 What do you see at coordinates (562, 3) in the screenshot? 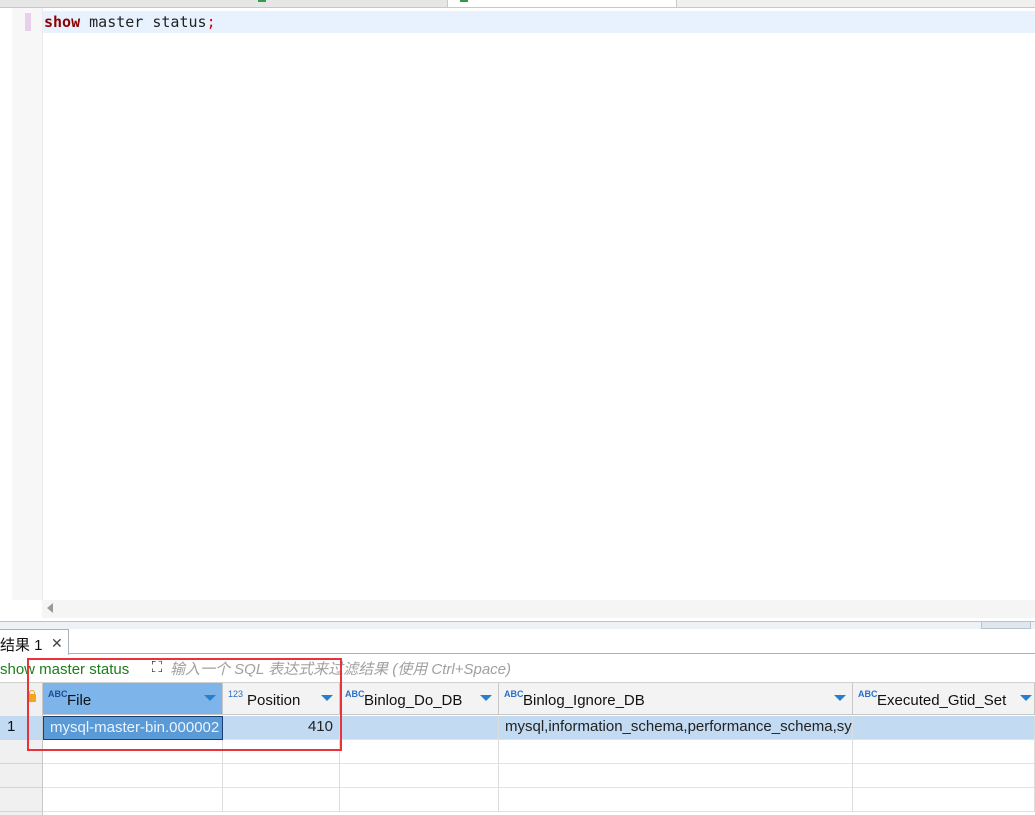
I see `editor-tab-active` at bounding box center [562, 3].